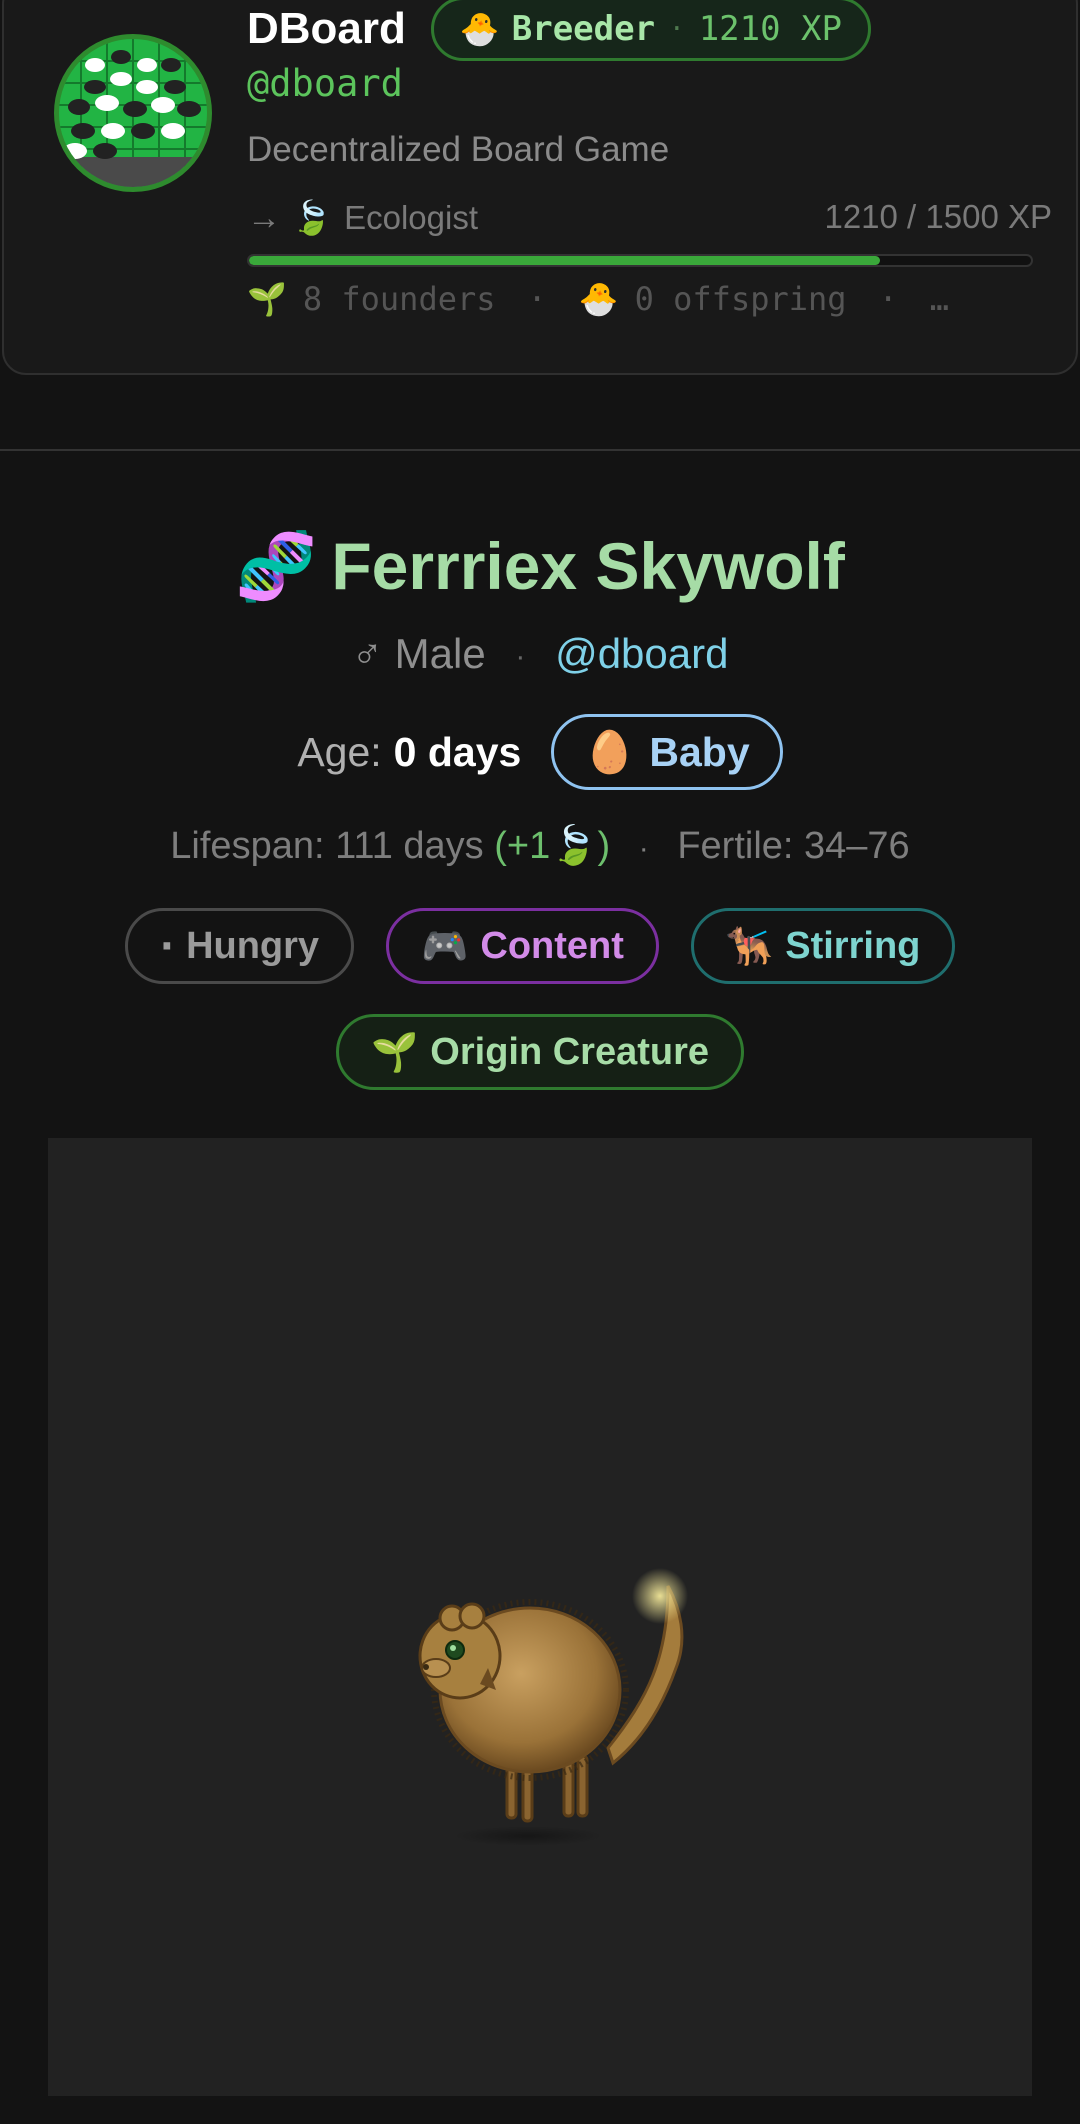 This screenshot has width=1080, height=2124. Describe the element at coordinates (583, 29) in the screenshot. I see `rank-name: Breeder` at that location.